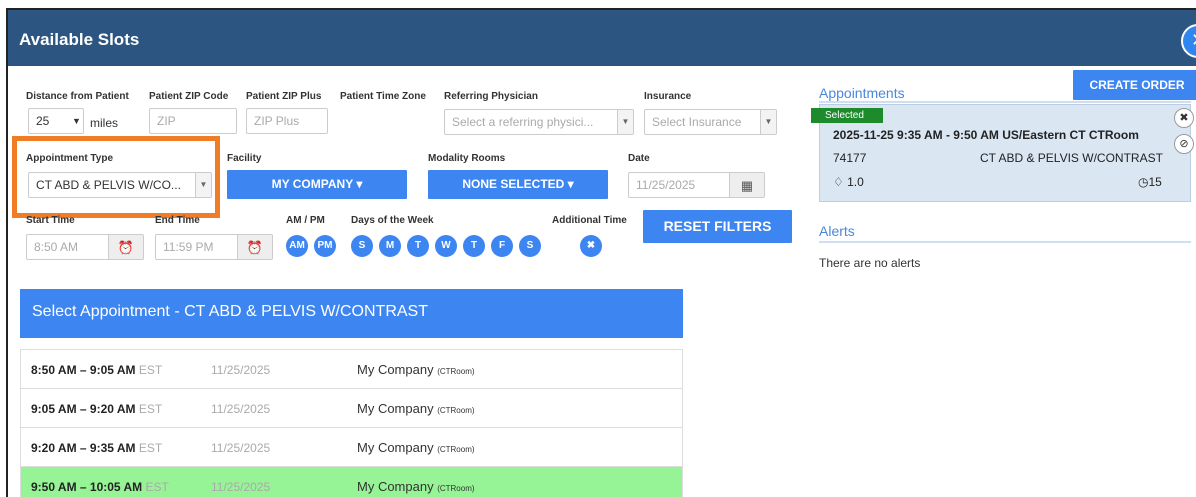  What do you see at coordinates (104, 123) in the screenshot?
I see `distance-unit: miles` at bounding box center [104, 123].